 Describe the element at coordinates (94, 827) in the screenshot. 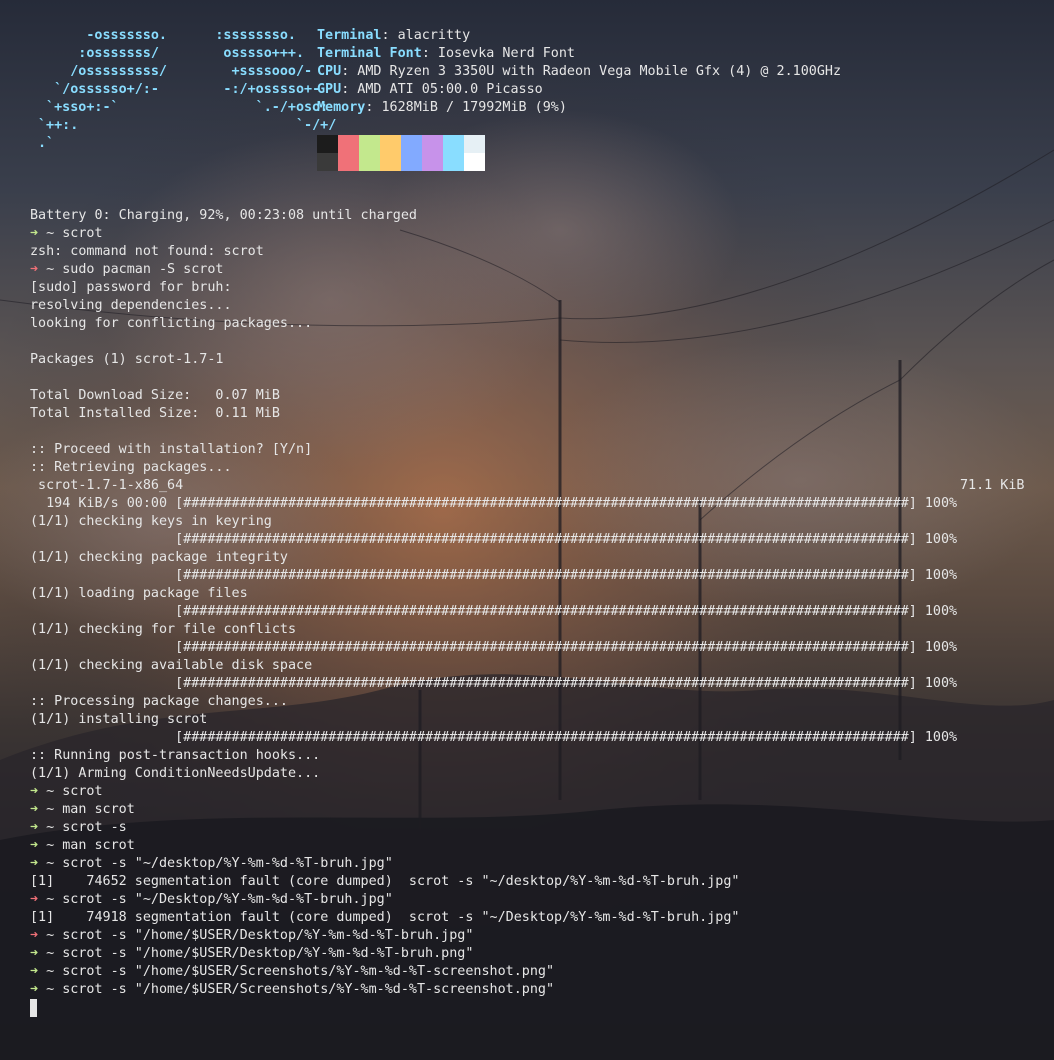

I see `command-text: scrot -s` at that location.